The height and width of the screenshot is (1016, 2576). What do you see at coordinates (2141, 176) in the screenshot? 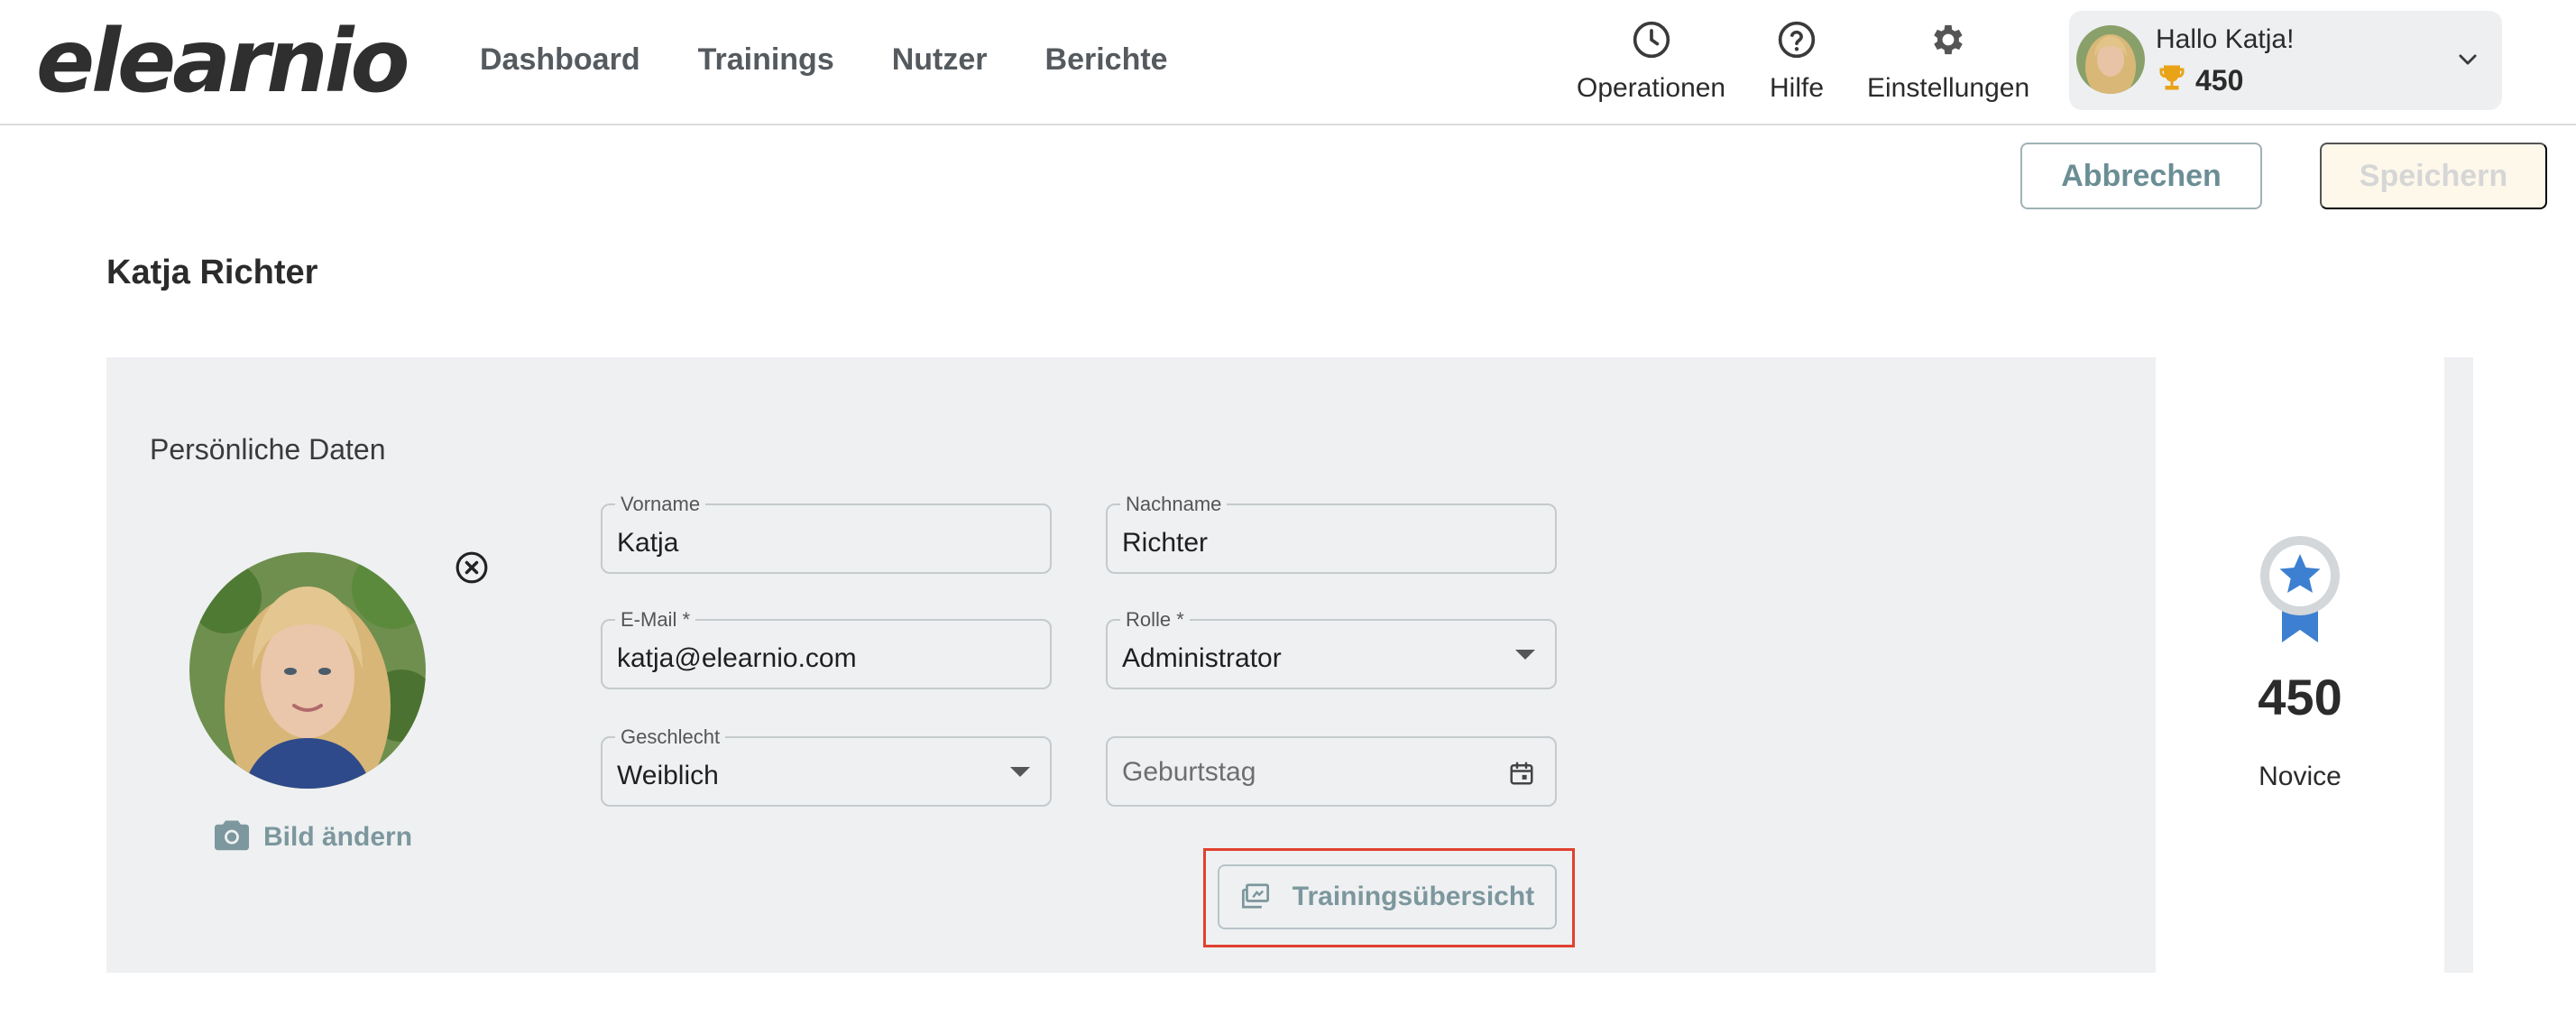
I see `cancel-button: Abbrechen` at bounding box center [2141, 176].